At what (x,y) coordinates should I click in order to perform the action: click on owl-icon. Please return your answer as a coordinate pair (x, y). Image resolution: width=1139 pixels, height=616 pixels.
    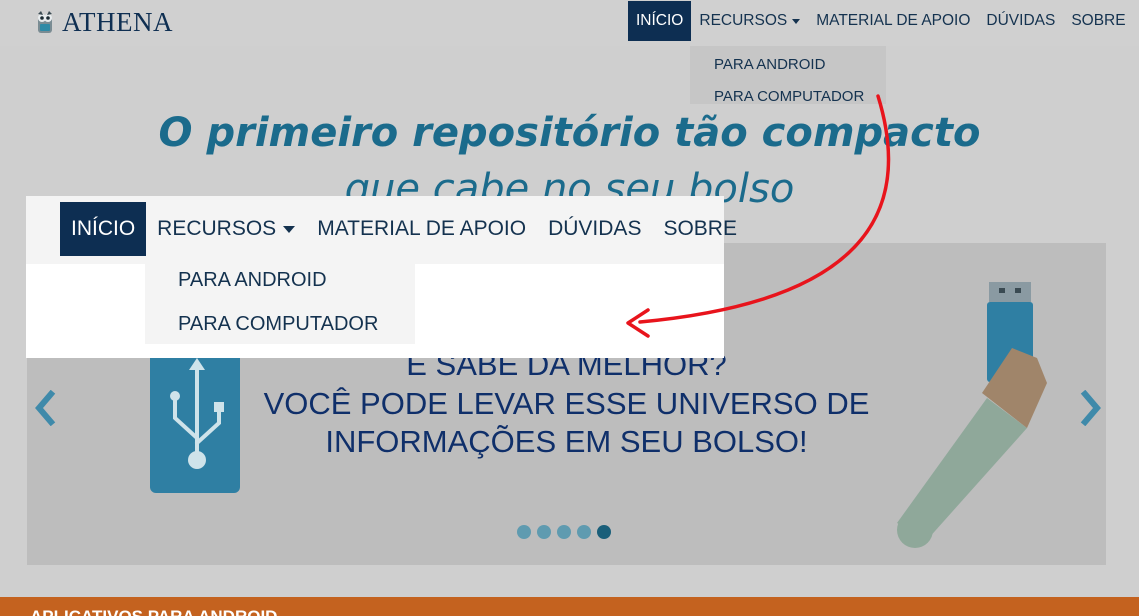
    Looking at the image, I should click on (45, 22).